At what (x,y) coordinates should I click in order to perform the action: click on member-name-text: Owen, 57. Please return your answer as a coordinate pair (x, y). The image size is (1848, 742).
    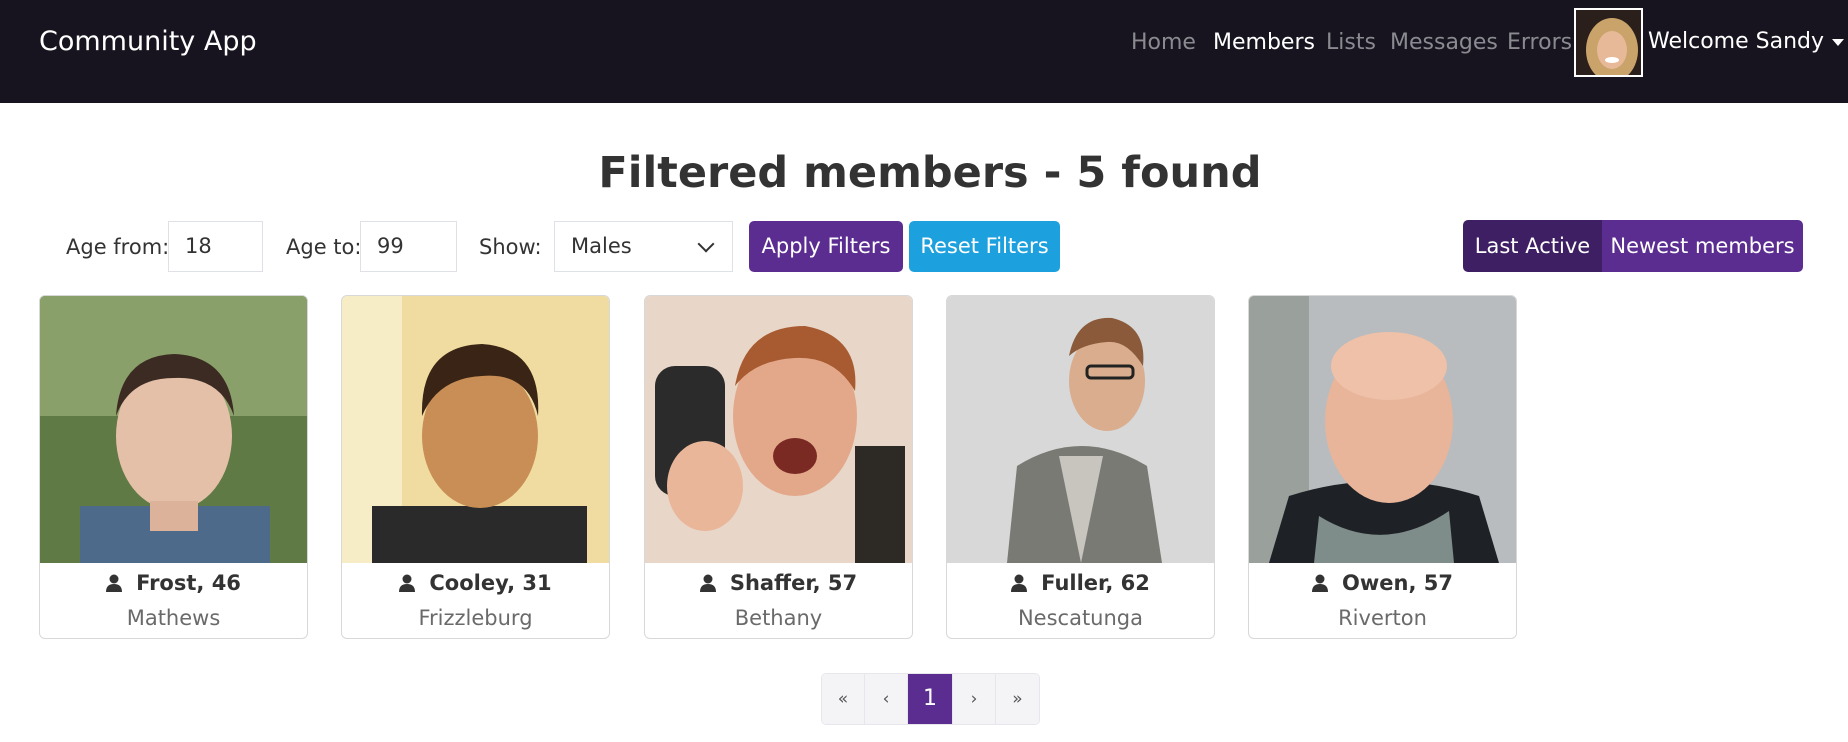
    Looking at the image, I should click on (1397, 583).